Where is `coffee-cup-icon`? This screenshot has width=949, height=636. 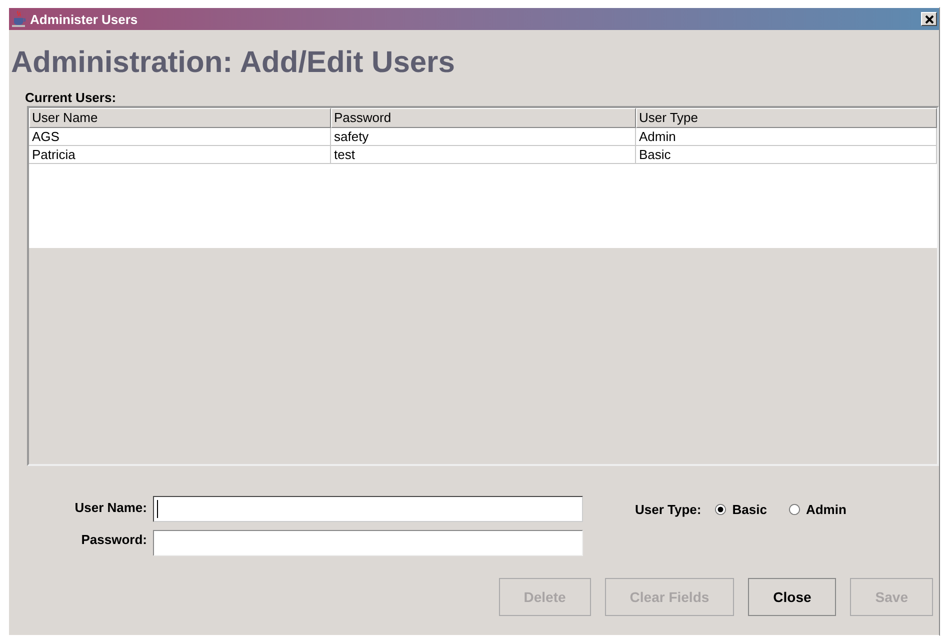 coffee-cup-icon is located at coordinates (19, 19).